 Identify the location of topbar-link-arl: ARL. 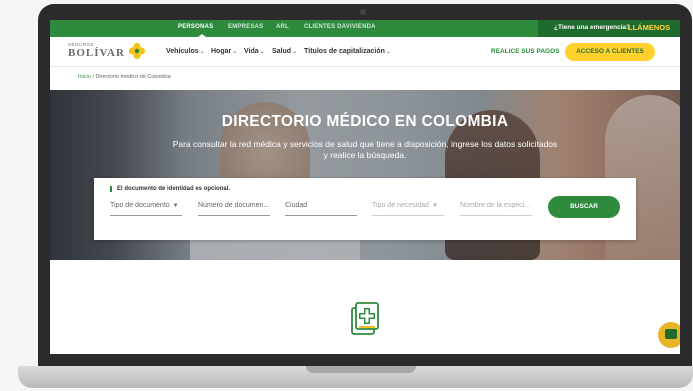
(282, 27).